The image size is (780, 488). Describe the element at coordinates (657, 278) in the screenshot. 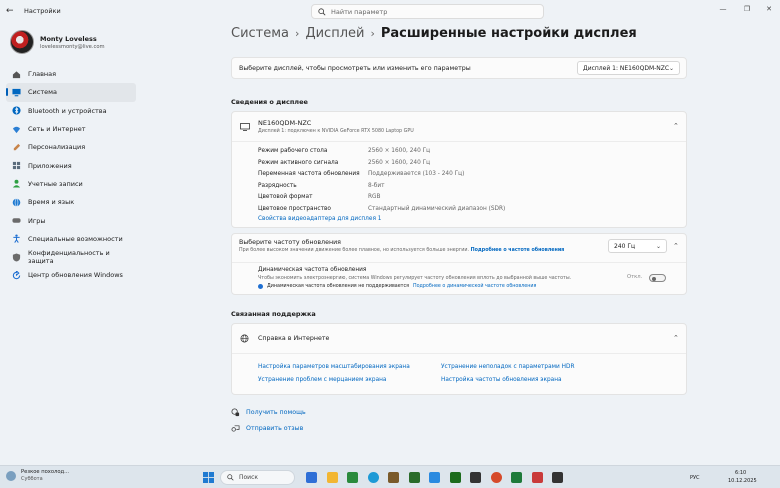

I see `dynamic-refresh-toggle` at that location.